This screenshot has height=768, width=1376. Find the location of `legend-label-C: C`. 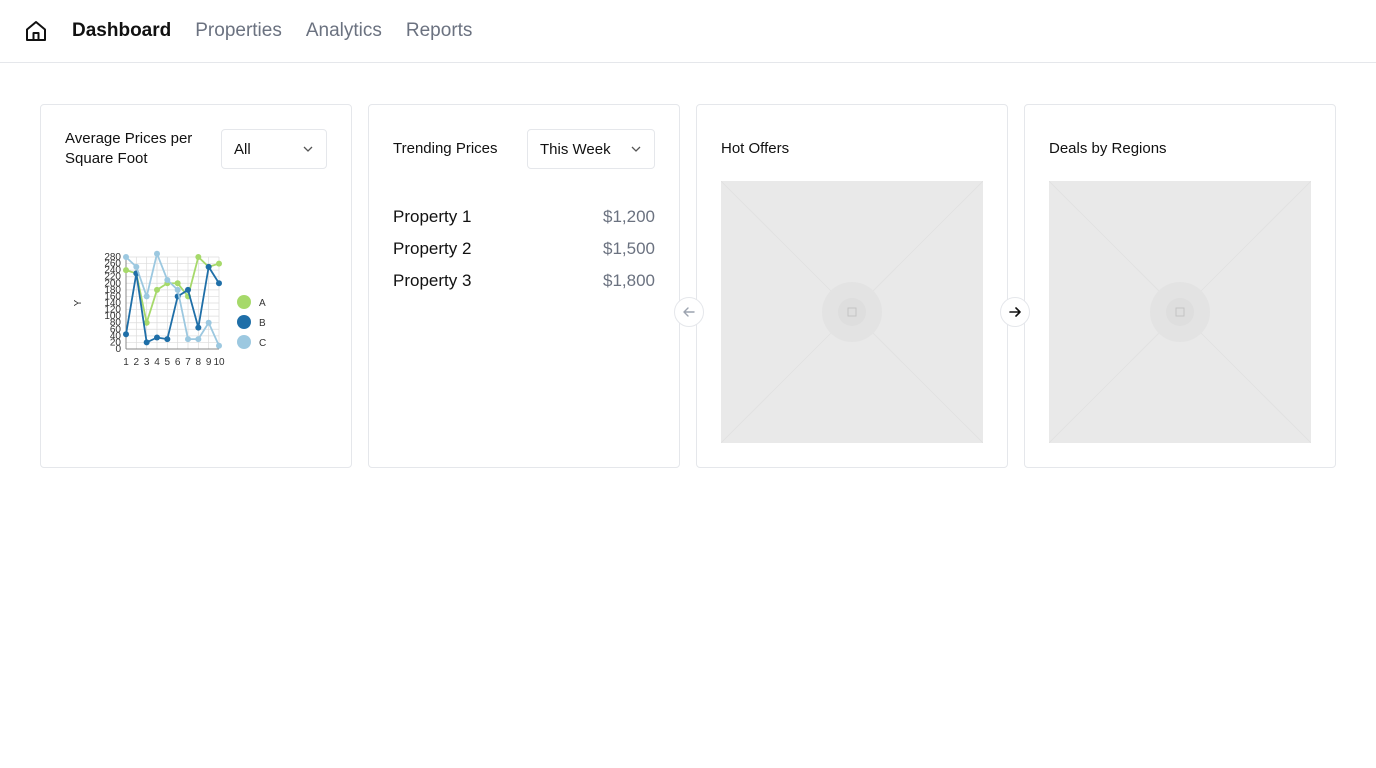

legend-label-C: C is located at coordinates (262, 343).